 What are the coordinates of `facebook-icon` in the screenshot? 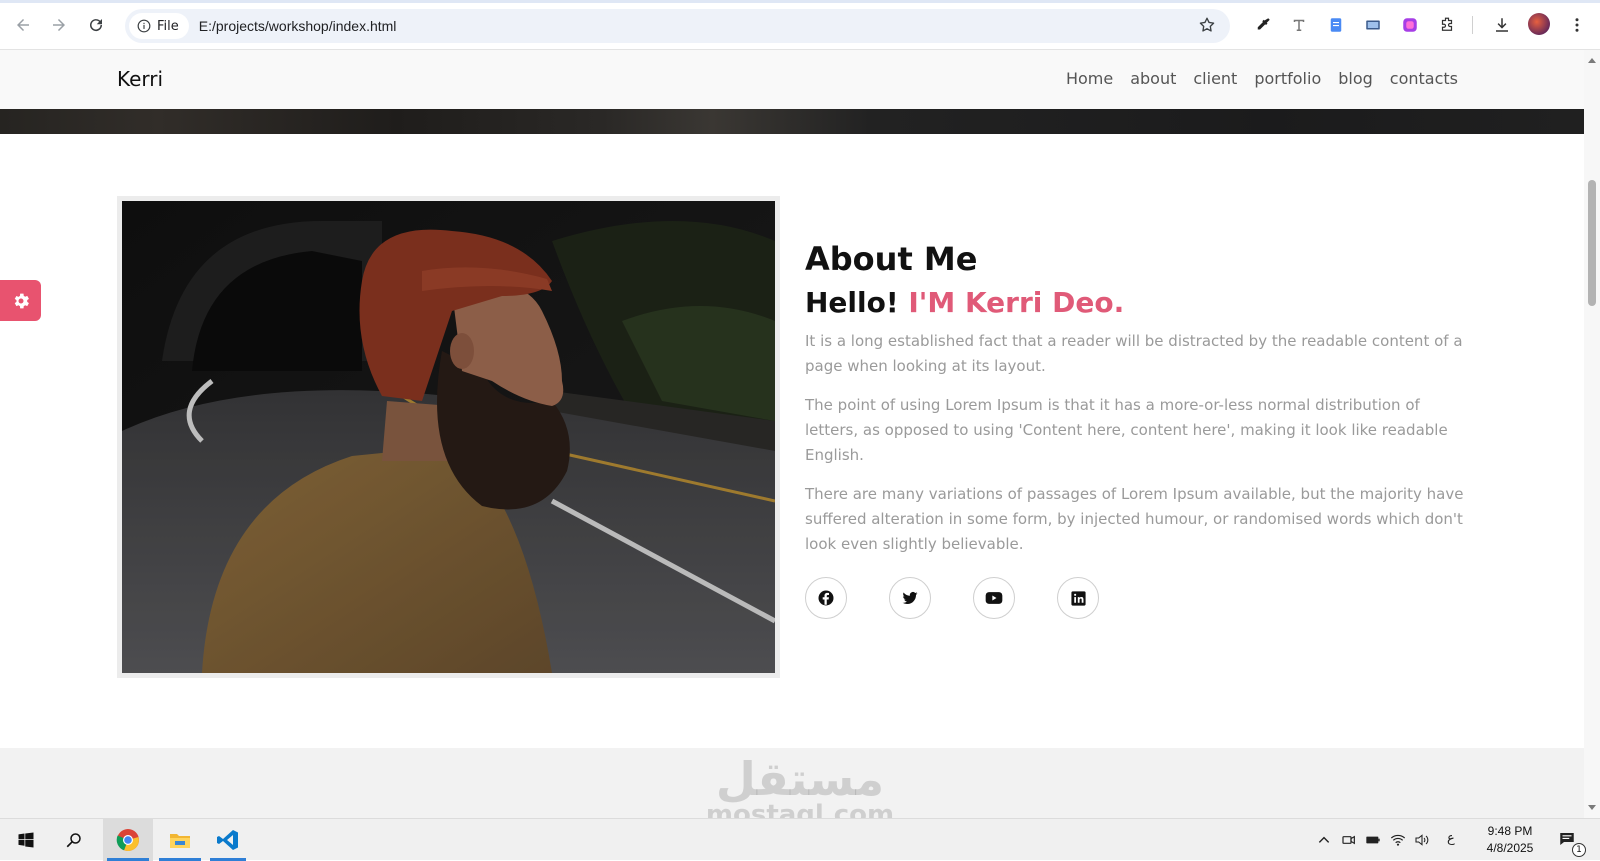 It's located at (826, 598).